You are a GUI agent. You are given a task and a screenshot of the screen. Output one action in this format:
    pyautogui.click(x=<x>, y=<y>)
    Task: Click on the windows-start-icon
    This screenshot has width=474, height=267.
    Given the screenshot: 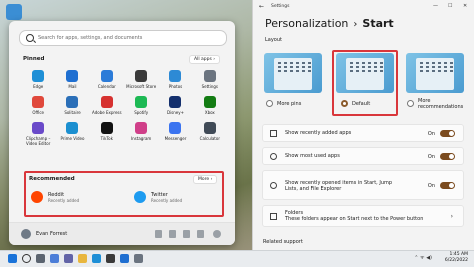 What is the action you would take?
    pyautogui.click(x=12, y=258)
    